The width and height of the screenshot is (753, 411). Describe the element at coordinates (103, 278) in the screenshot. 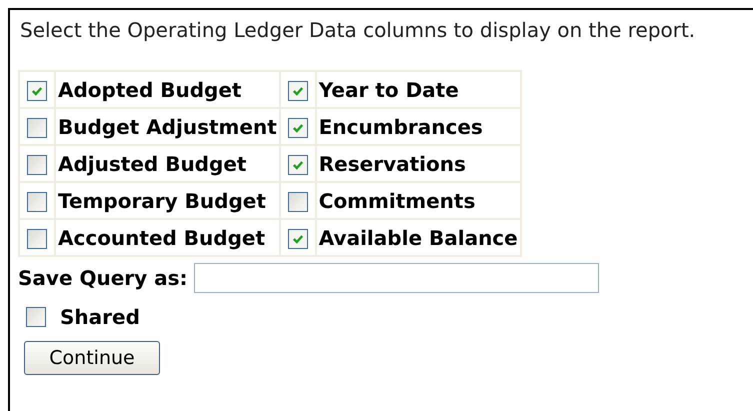

I see `field-label: Save Query as:` at that location.